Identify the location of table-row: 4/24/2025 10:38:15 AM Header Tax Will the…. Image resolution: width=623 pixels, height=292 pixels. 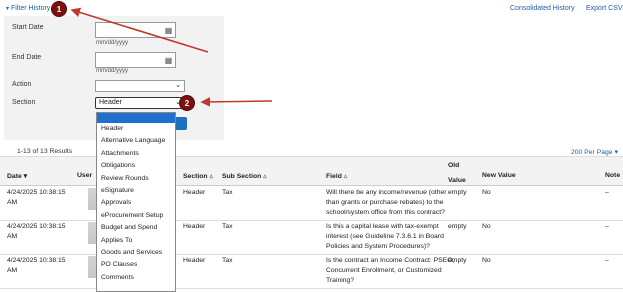
(311, 203).